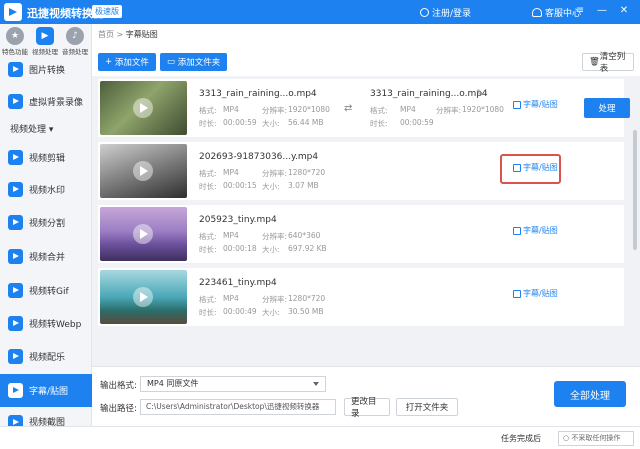 This screenshot has height=449, width=640. Describe the element at coordinates (537, 12) in the screenshot. I see `headset-icon` at that location.